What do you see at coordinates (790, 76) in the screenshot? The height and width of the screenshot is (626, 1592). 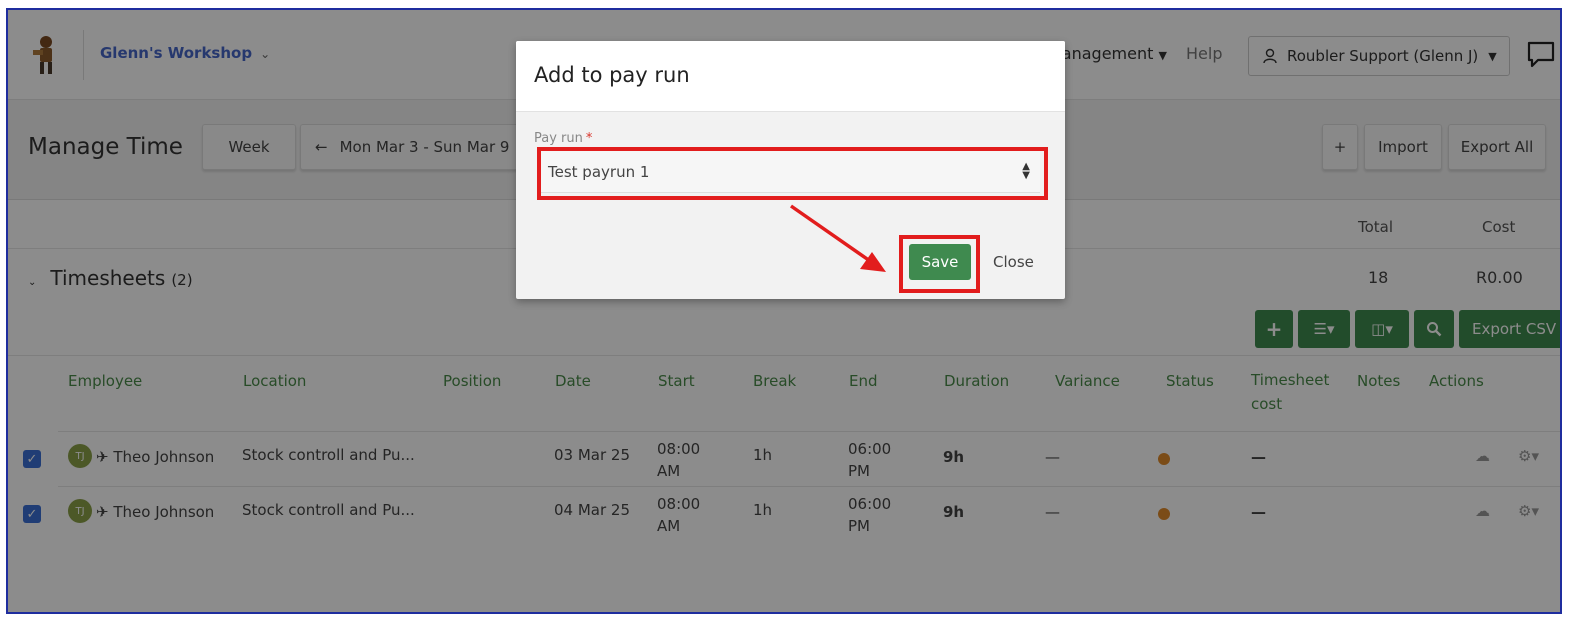 I see `dialog-header: Add to pay run` at bounding box center [790, 76].